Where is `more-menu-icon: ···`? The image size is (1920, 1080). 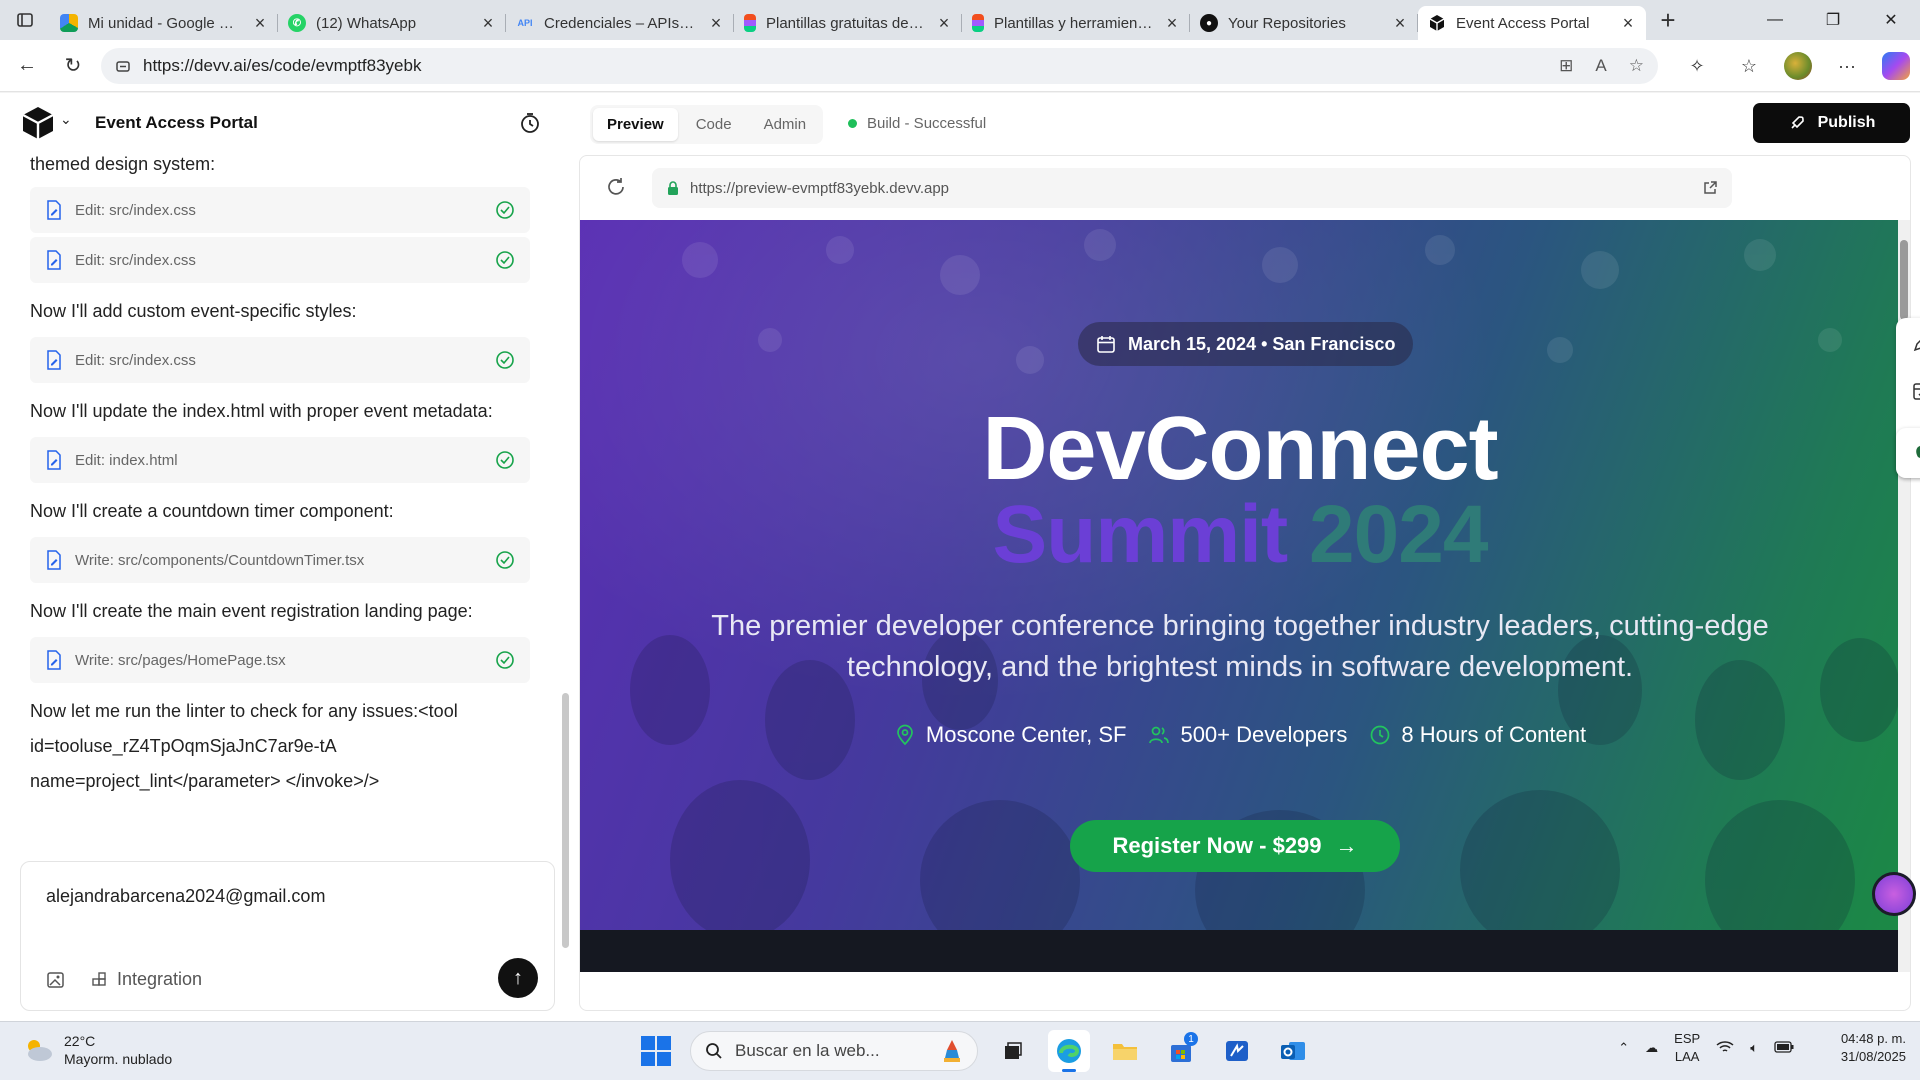 more-menu-icon: ··· is located at coordinates (1847, 66).